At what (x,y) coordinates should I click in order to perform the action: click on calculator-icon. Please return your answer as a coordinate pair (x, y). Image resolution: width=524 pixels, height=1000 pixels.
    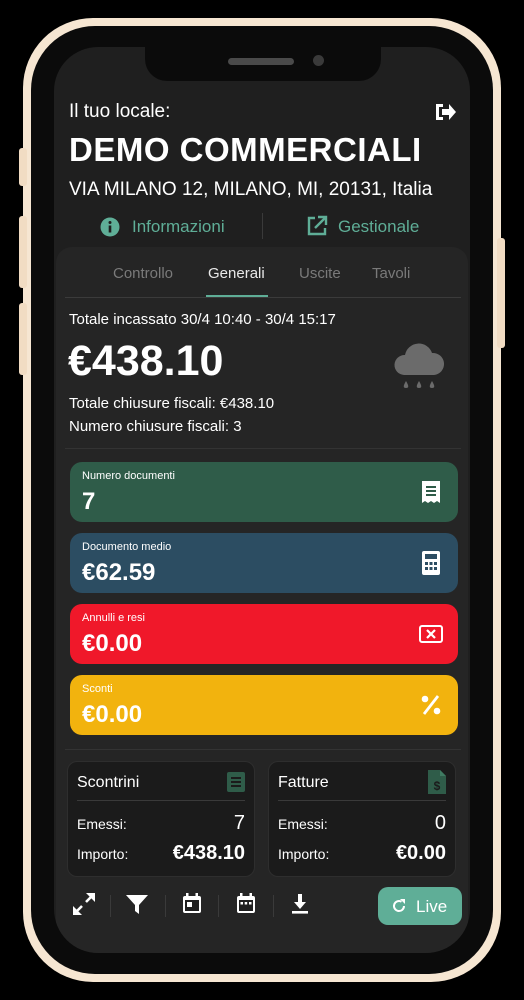
    Looking at the image, I should click on (431, 563).